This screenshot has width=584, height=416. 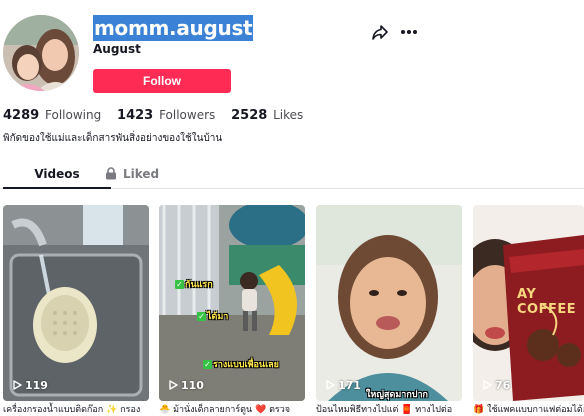 What do you see at coordinates (232, 409) in the screenshot?
I see `video-caption: 🐣 ม้านั่งเด็กลายการ์ตูน ❤️ ตรวจ` at bounding box center [232, 409].